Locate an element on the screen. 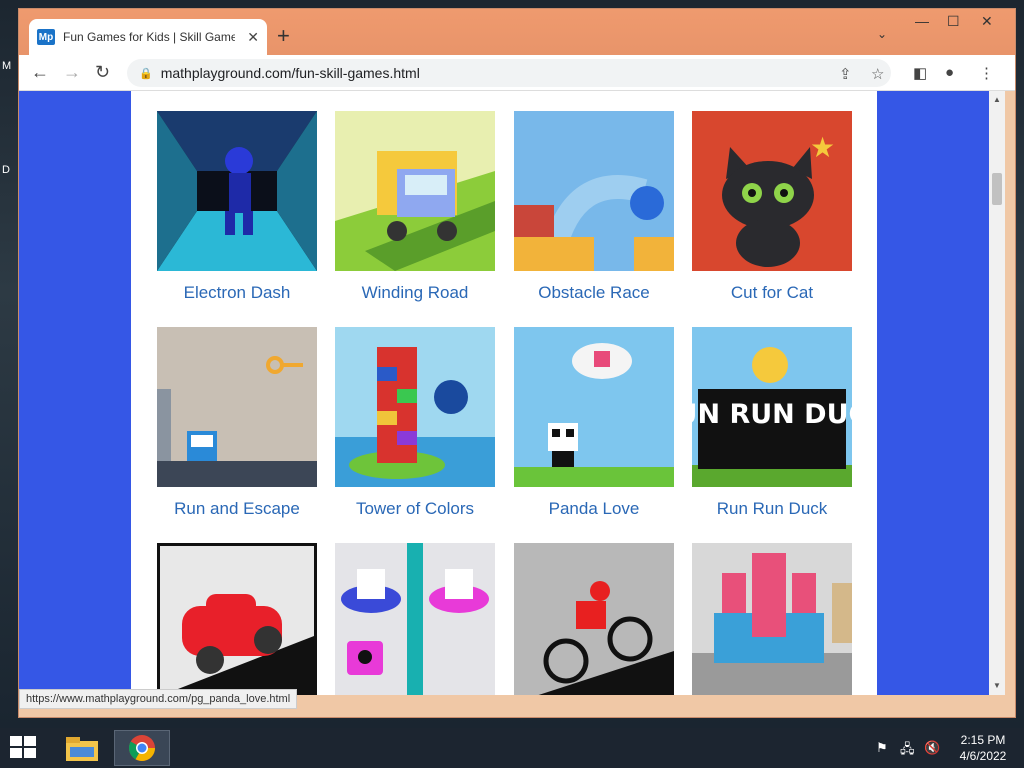 Image resolution: width=1024 pixels, height=768 pixels. game-card: ★ Cut for Cat is located at coordinates (772, 207).